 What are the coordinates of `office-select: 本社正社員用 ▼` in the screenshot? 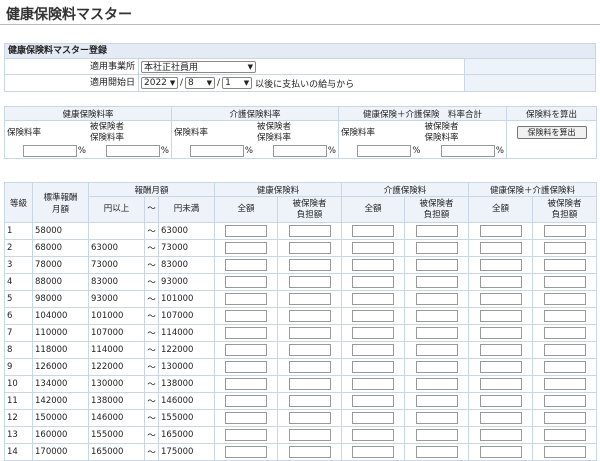 It's located at (198, 66).